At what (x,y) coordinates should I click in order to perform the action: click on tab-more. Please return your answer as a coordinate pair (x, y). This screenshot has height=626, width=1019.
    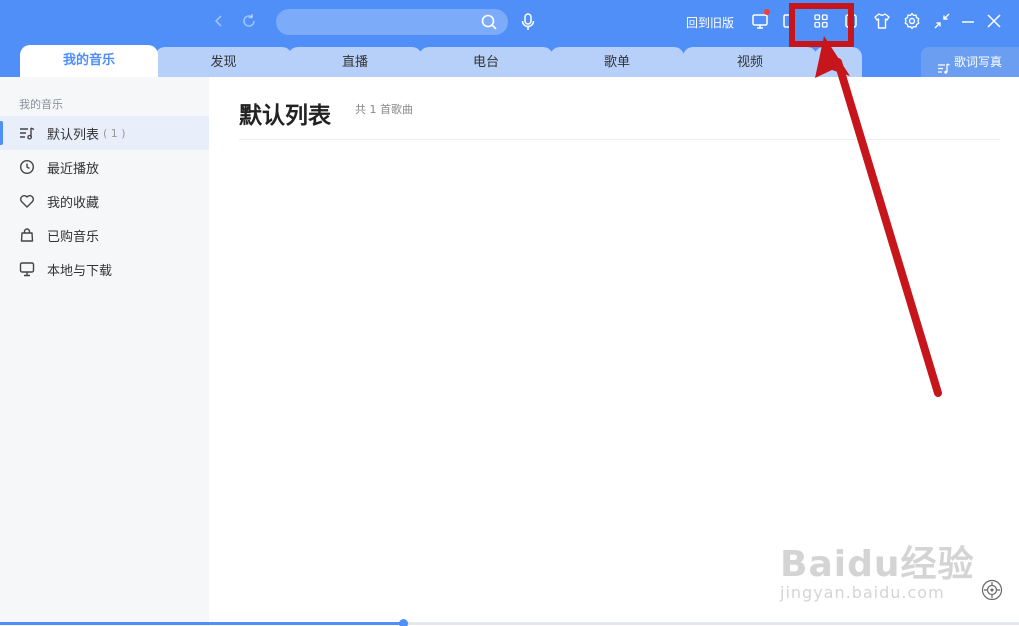
    Looking at the image, I should click on (838, 62).